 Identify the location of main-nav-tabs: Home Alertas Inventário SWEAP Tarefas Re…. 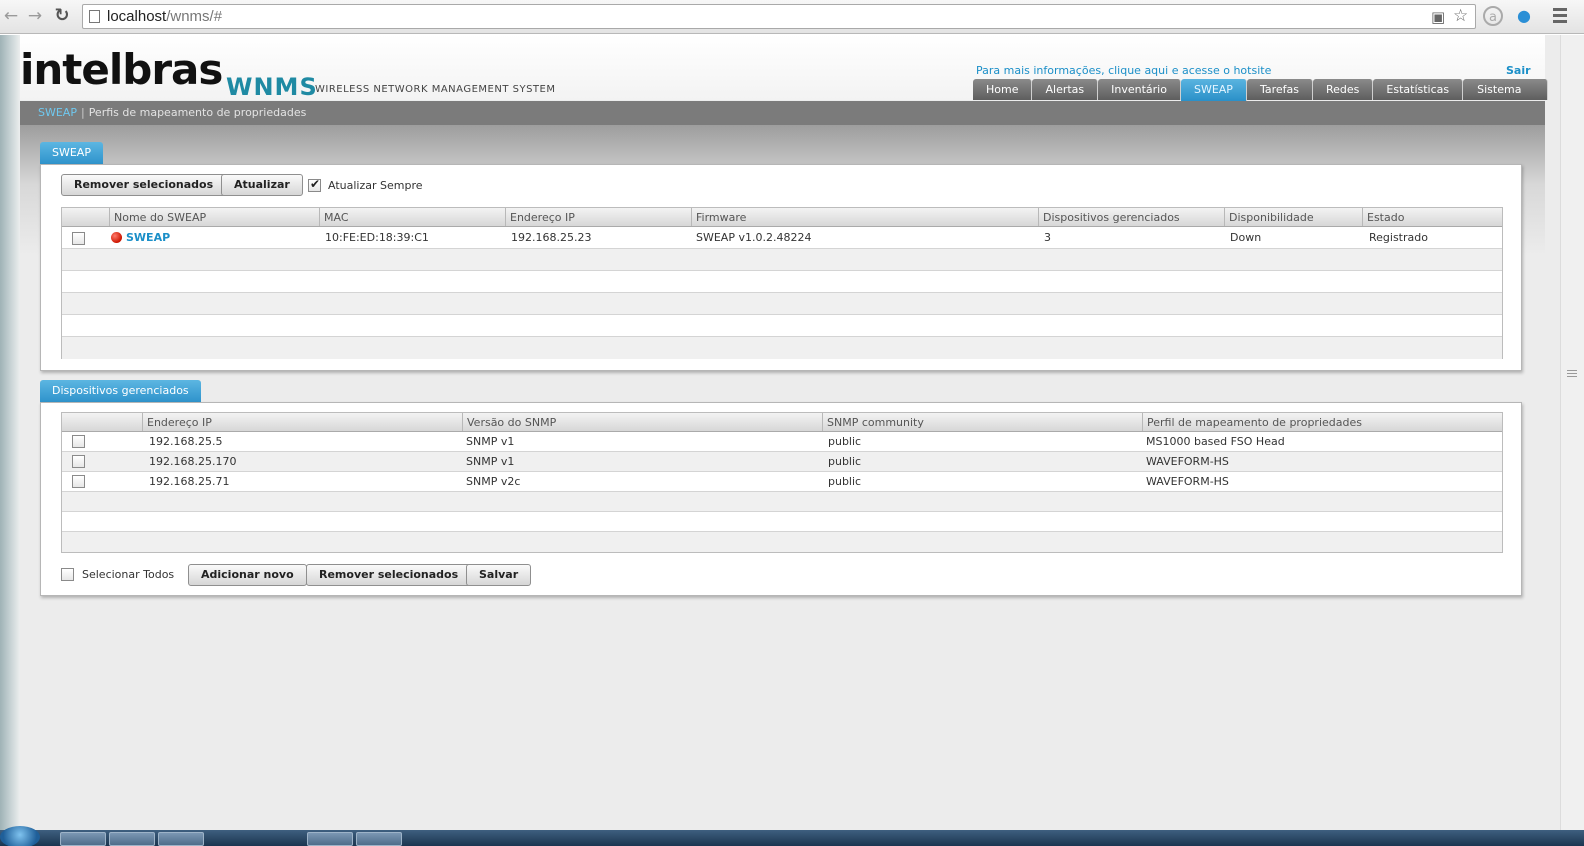
(1261, 90).